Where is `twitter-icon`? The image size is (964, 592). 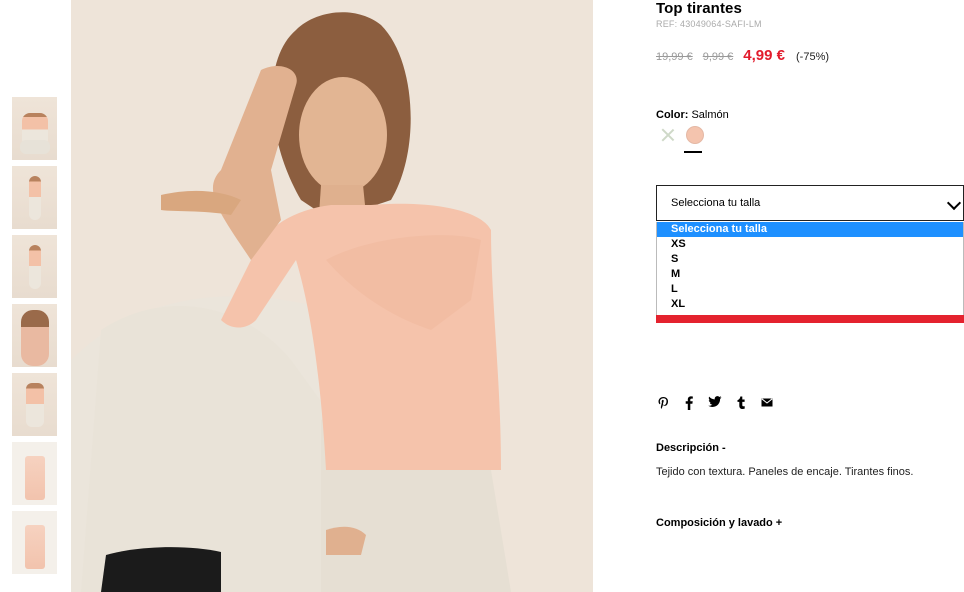
twitter-icon is located at coordinates (715, 403).